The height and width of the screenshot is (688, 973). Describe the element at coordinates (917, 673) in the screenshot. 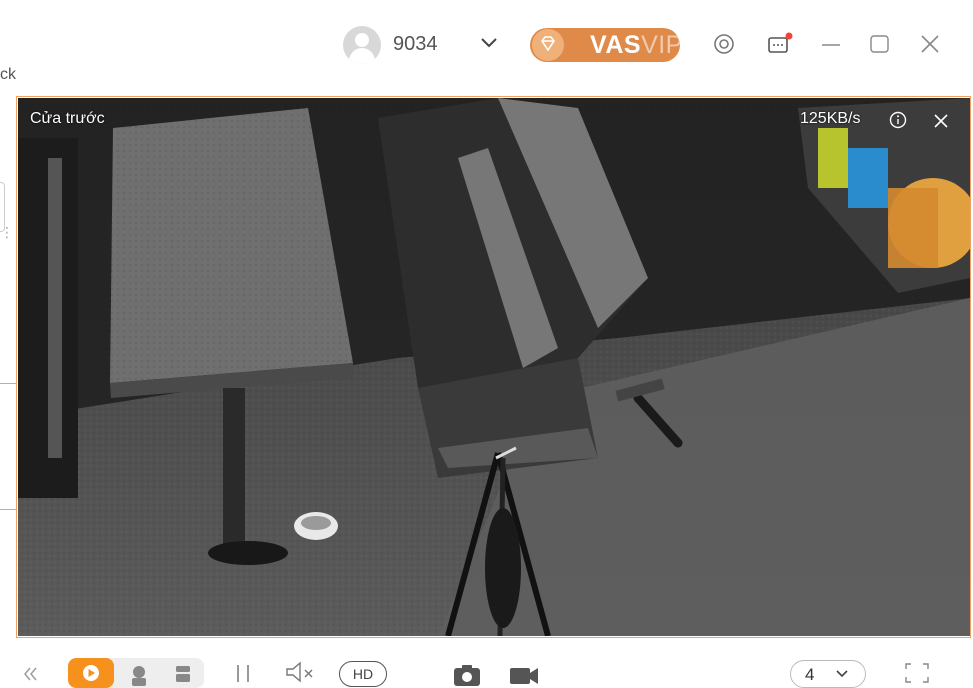

I see `fullscreen-icon` at that location.